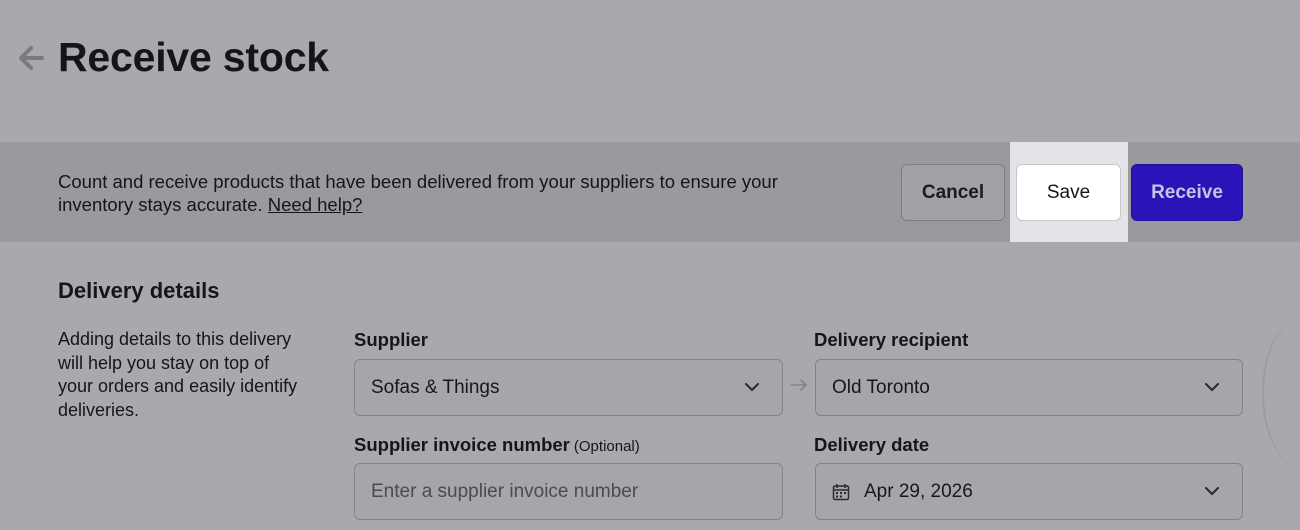  What do you see at coordinates (799, 385) in the screenshot?
I see `arrow-right-icon` at bounding box center [799, 385].